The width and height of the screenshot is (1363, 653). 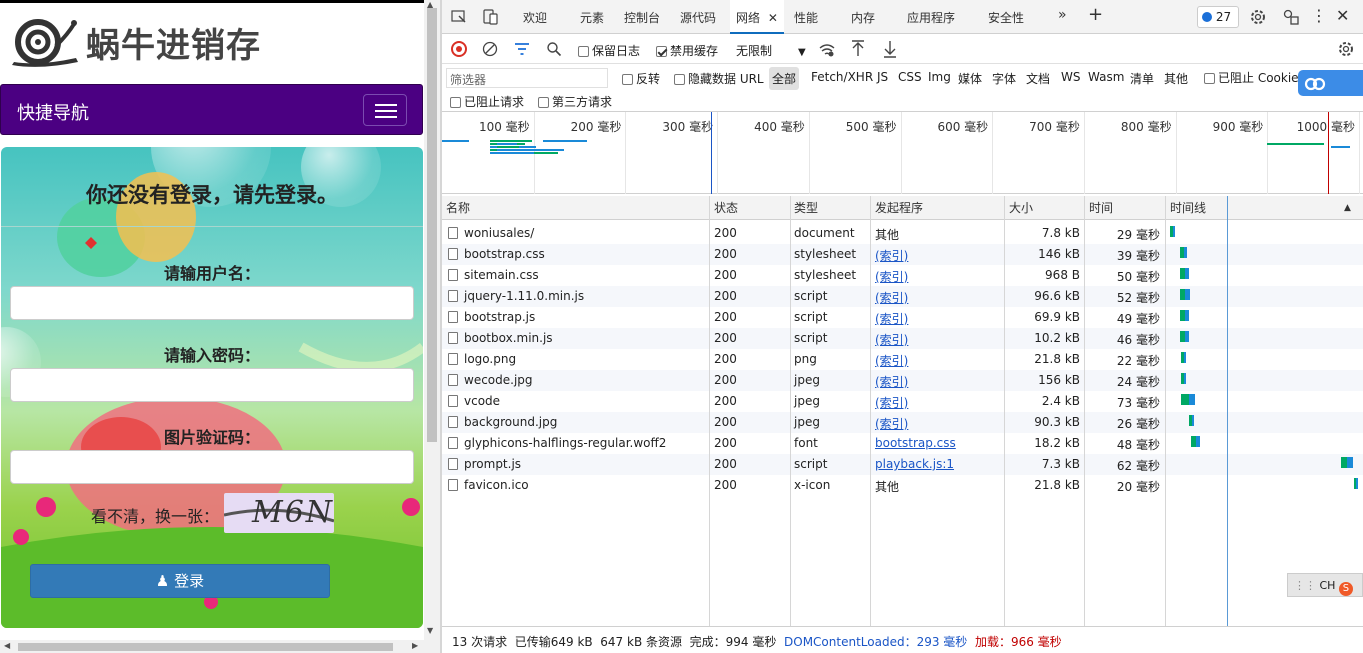 What do you see at coordinates (842, 77) in the screenshot?
I see `filter-type-fetch-xhr: Fetch/XHR` at bounding box center [842, 77].